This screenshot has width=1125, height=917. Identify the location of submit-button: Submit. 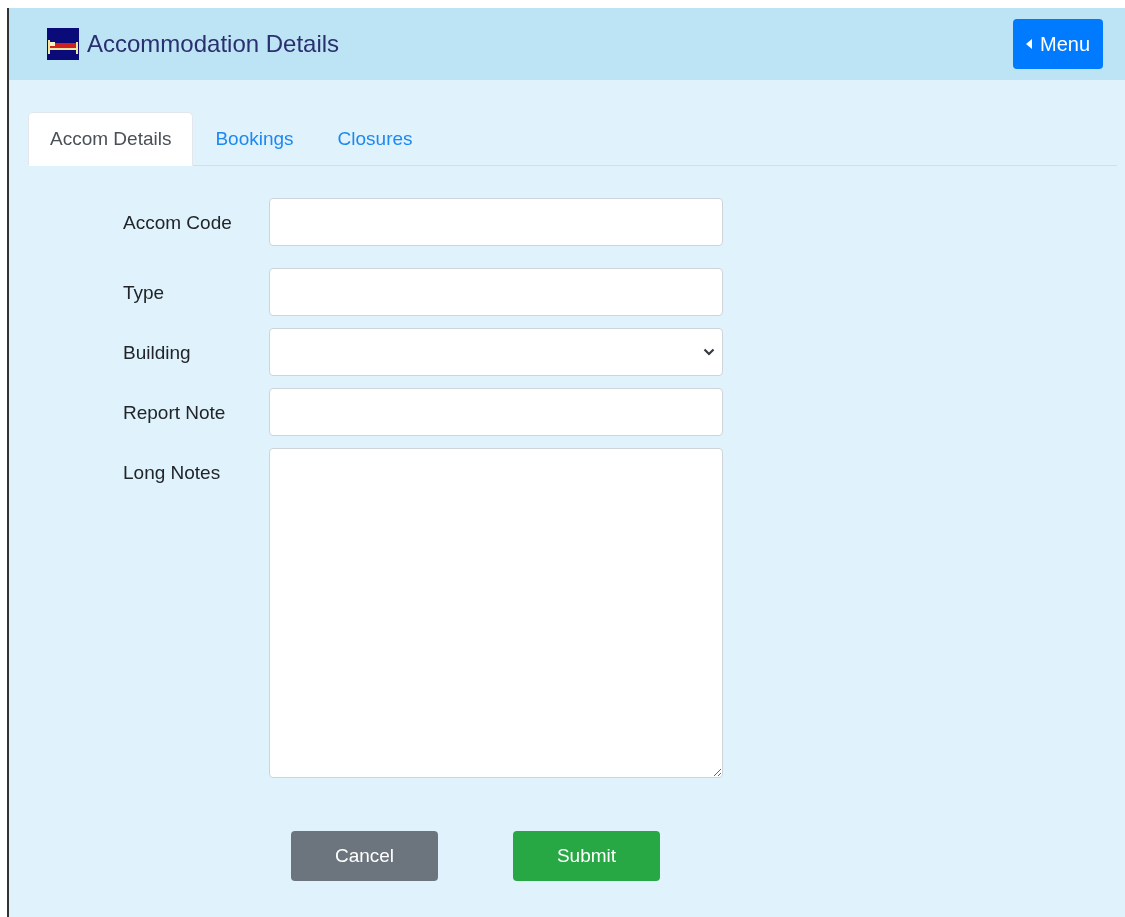
(586, 856).